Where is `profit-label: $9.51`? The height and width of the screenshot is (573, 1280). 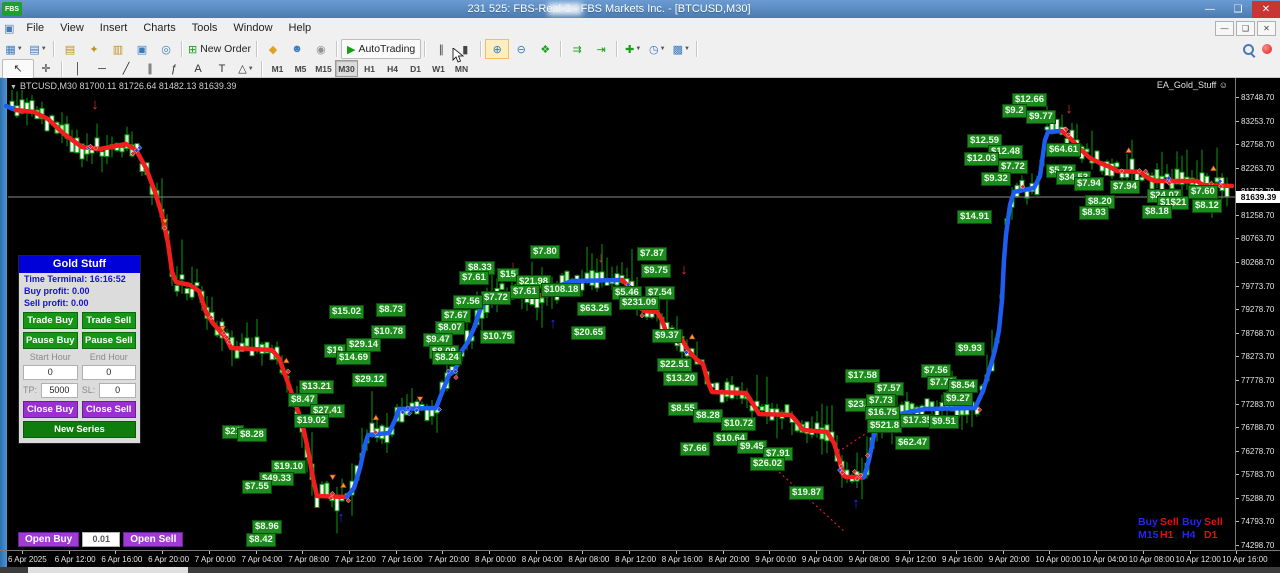 profit-label: $9.51 is located at coordinates (944, 422).